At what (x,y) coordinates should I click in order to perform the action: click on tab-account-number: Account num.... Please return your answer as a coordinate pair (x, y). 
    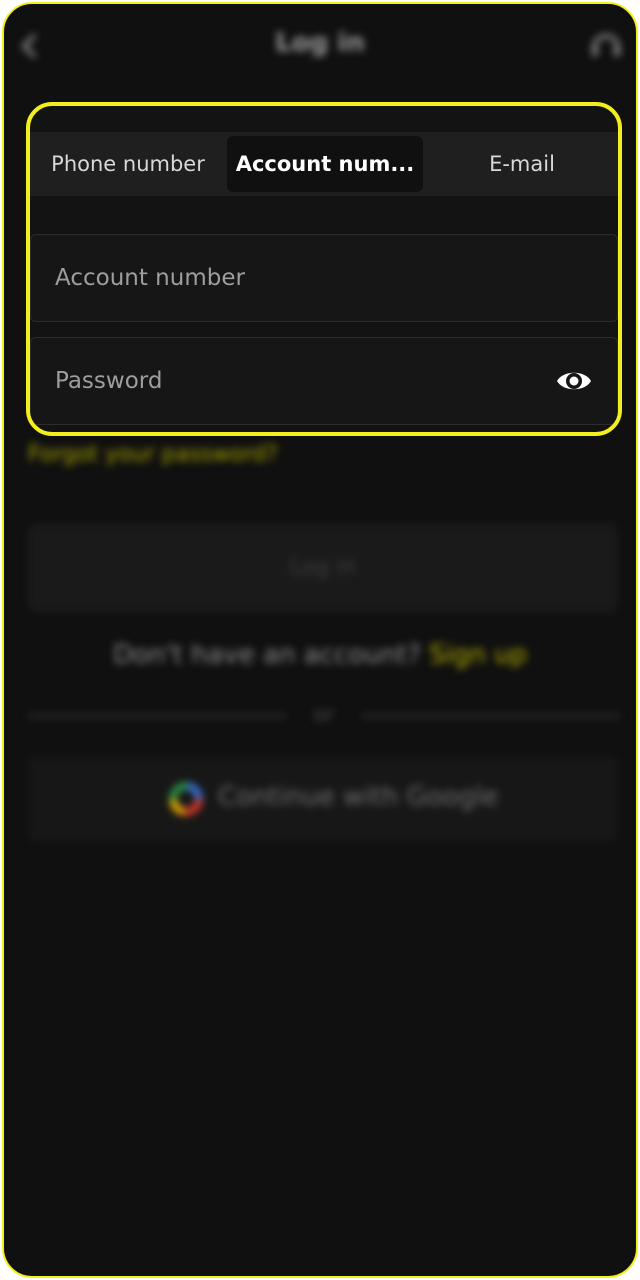
    Looking at the image, I should click on (325, 164).